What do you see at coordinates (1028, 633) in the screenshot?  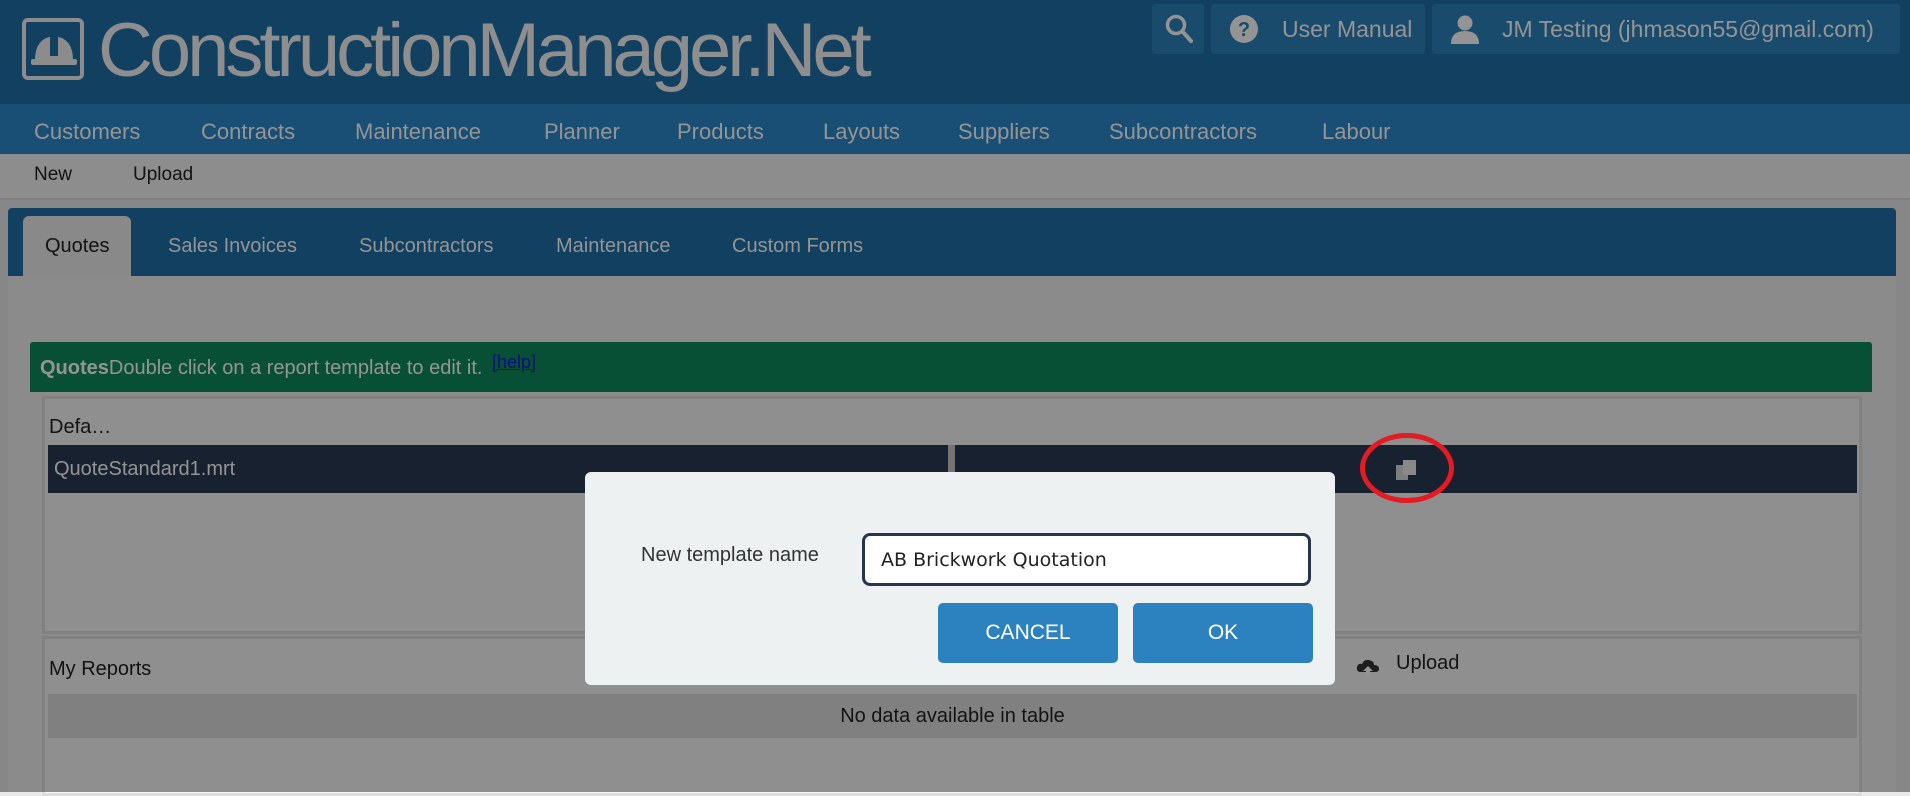 I see `cancel-button: CANCEL` at bounding box center [1028, 633].